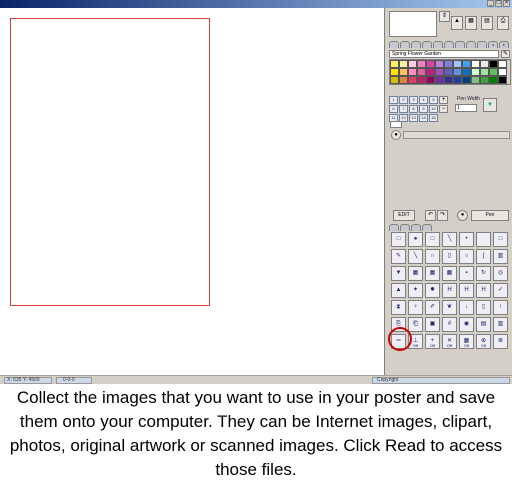 This screenshot has height=488, width=512. Describe the element at coordinates (415, 307) in the screenshot. I see `trophy-icon: ♆` at that location.